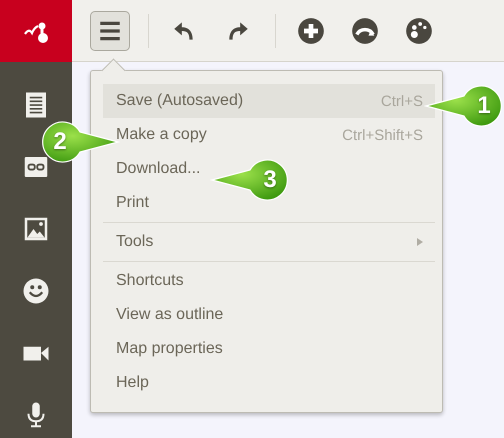 The image size is (504, 438). What do you see at coordinates (250, 180) in the screenshot?
I see `callout-marker: 3` at bounding box center [250, 180].